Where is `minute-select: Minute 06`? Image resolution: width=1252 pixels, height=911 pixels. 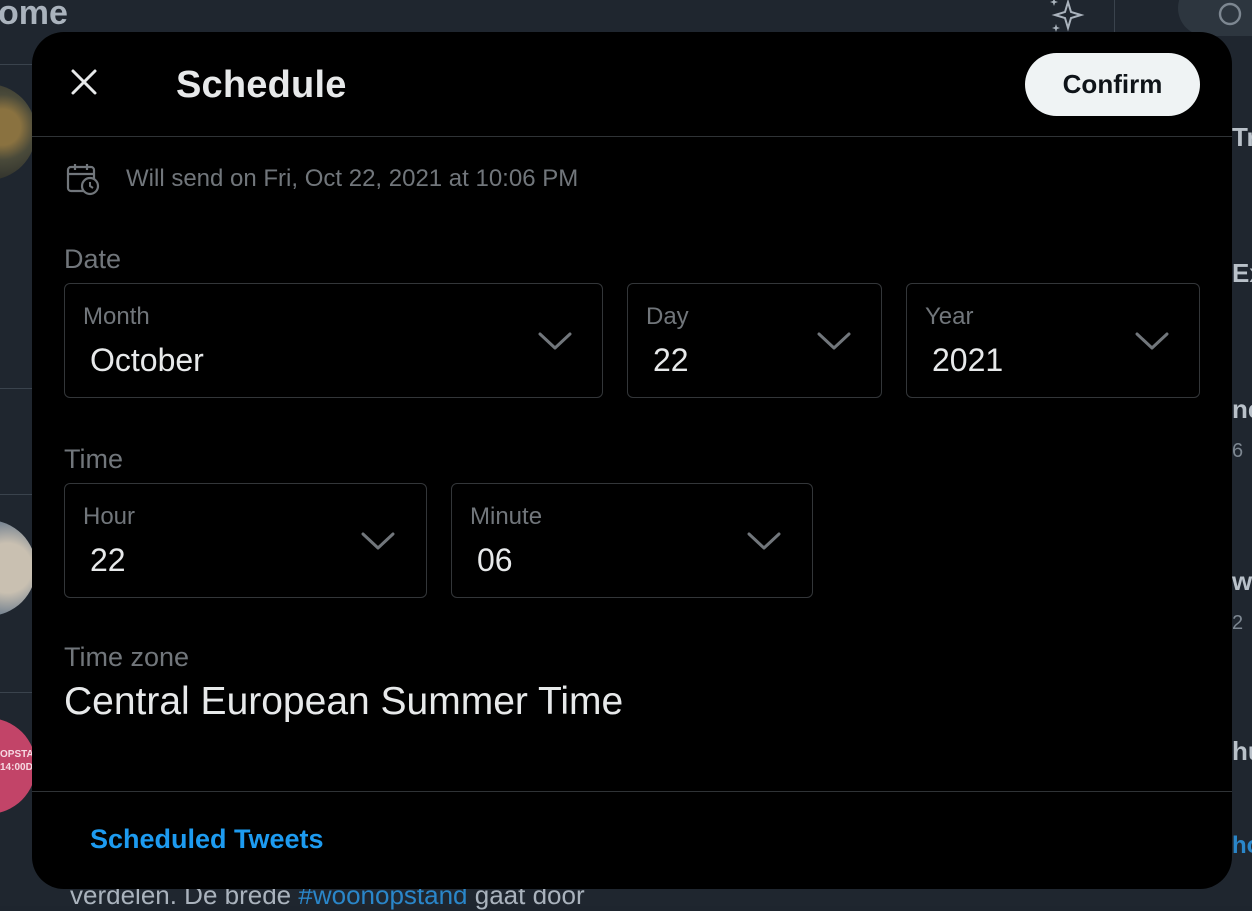 minute-select: Minute 06 is located at coordinates (632, 540).